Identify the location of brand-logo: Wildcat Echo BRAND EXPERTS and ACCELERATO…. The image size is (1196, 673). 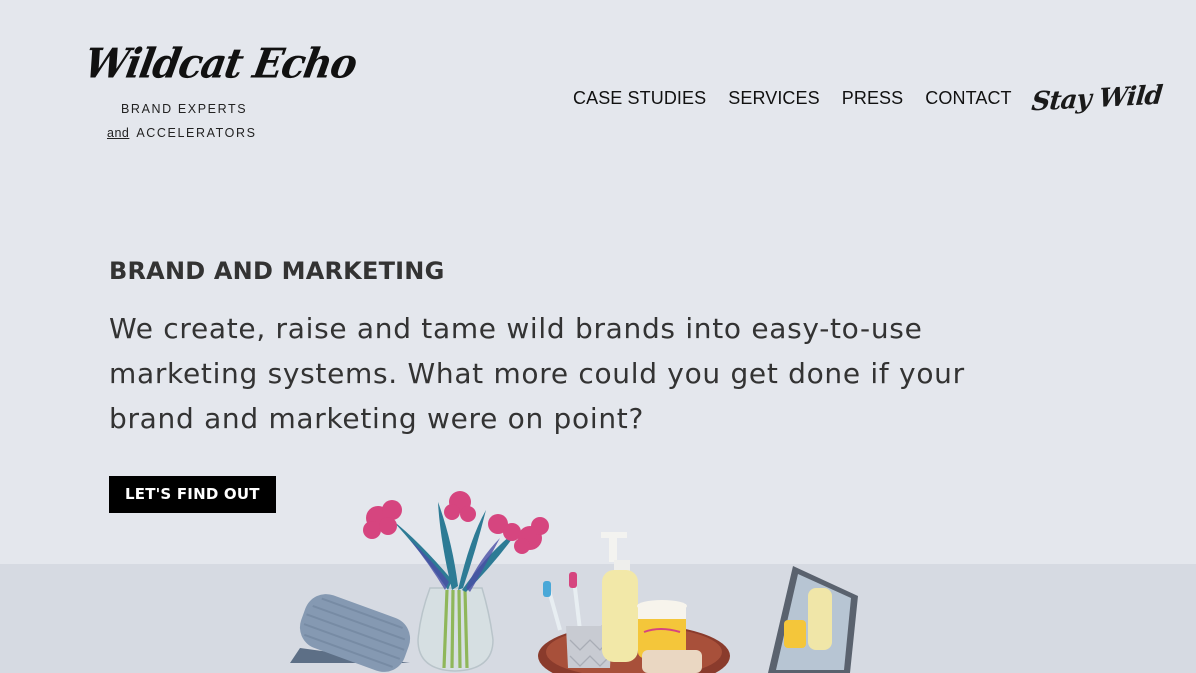
(220, 89).